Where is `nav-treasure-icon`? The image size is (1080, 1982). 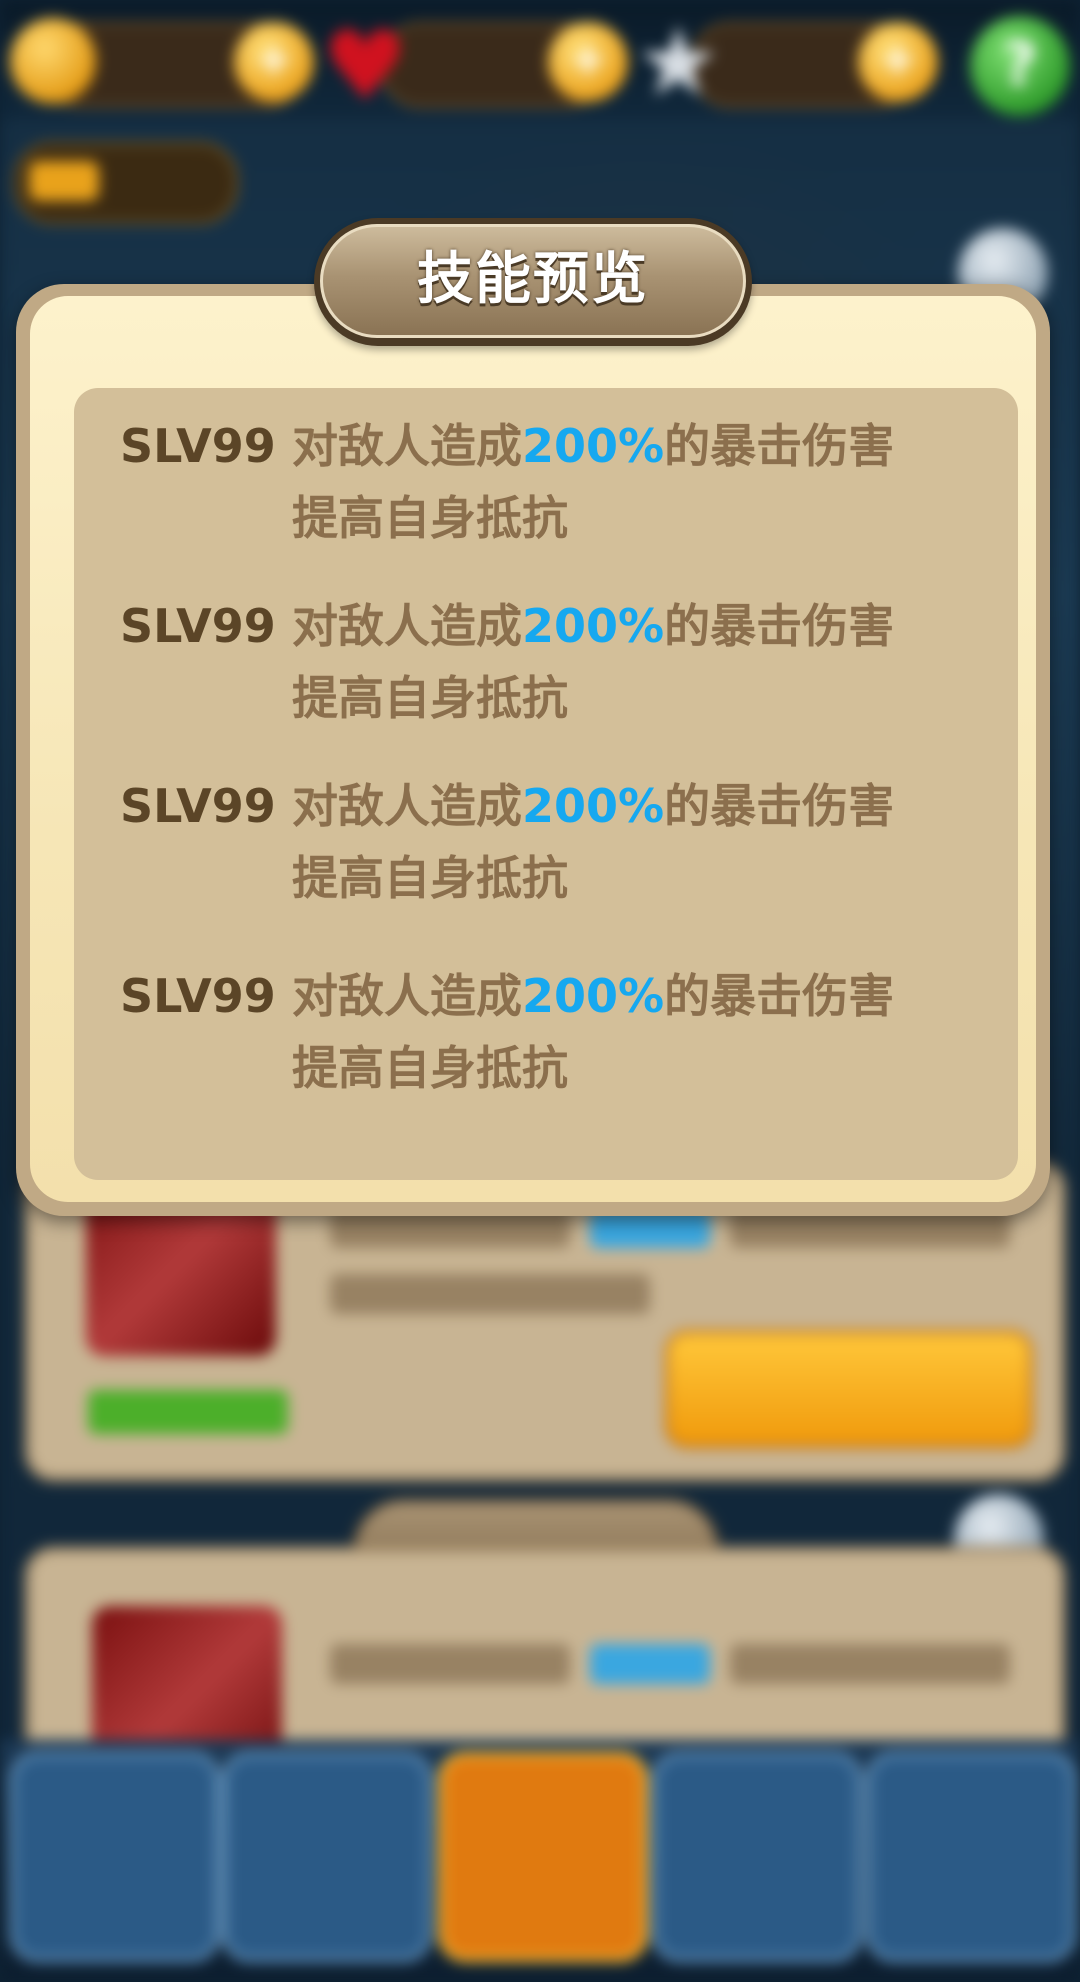 nav-treasure-icon is located at coordinates (543, 1857).